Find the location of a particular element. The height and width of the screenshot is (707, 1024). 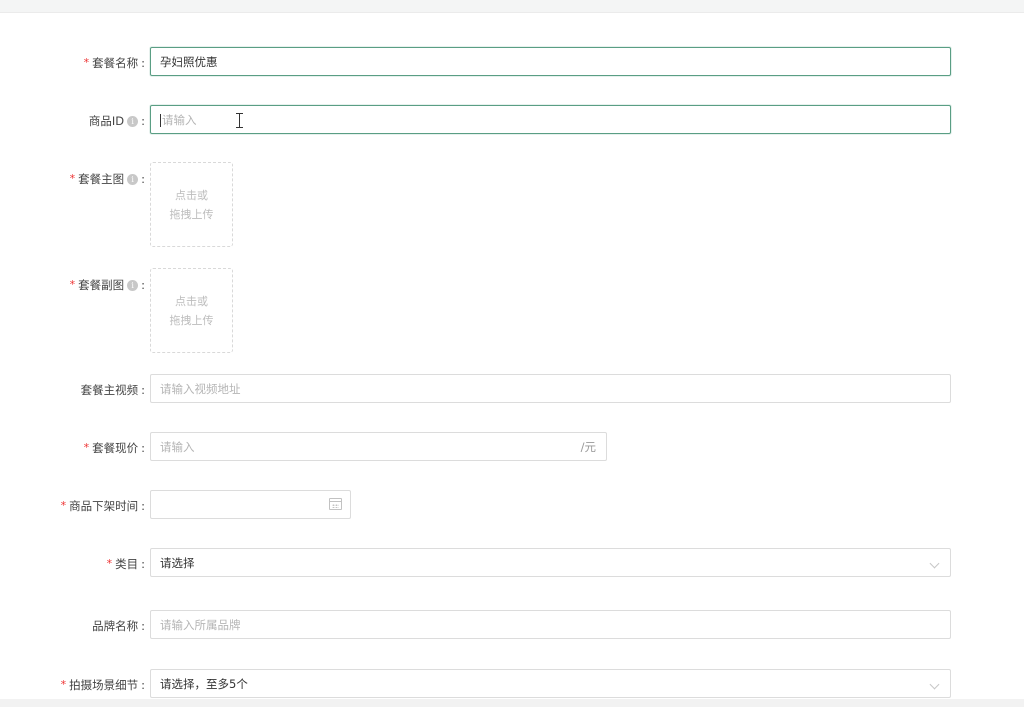

sub-image-label: * 套餐副图 i: is located at coordinates (107, 285).